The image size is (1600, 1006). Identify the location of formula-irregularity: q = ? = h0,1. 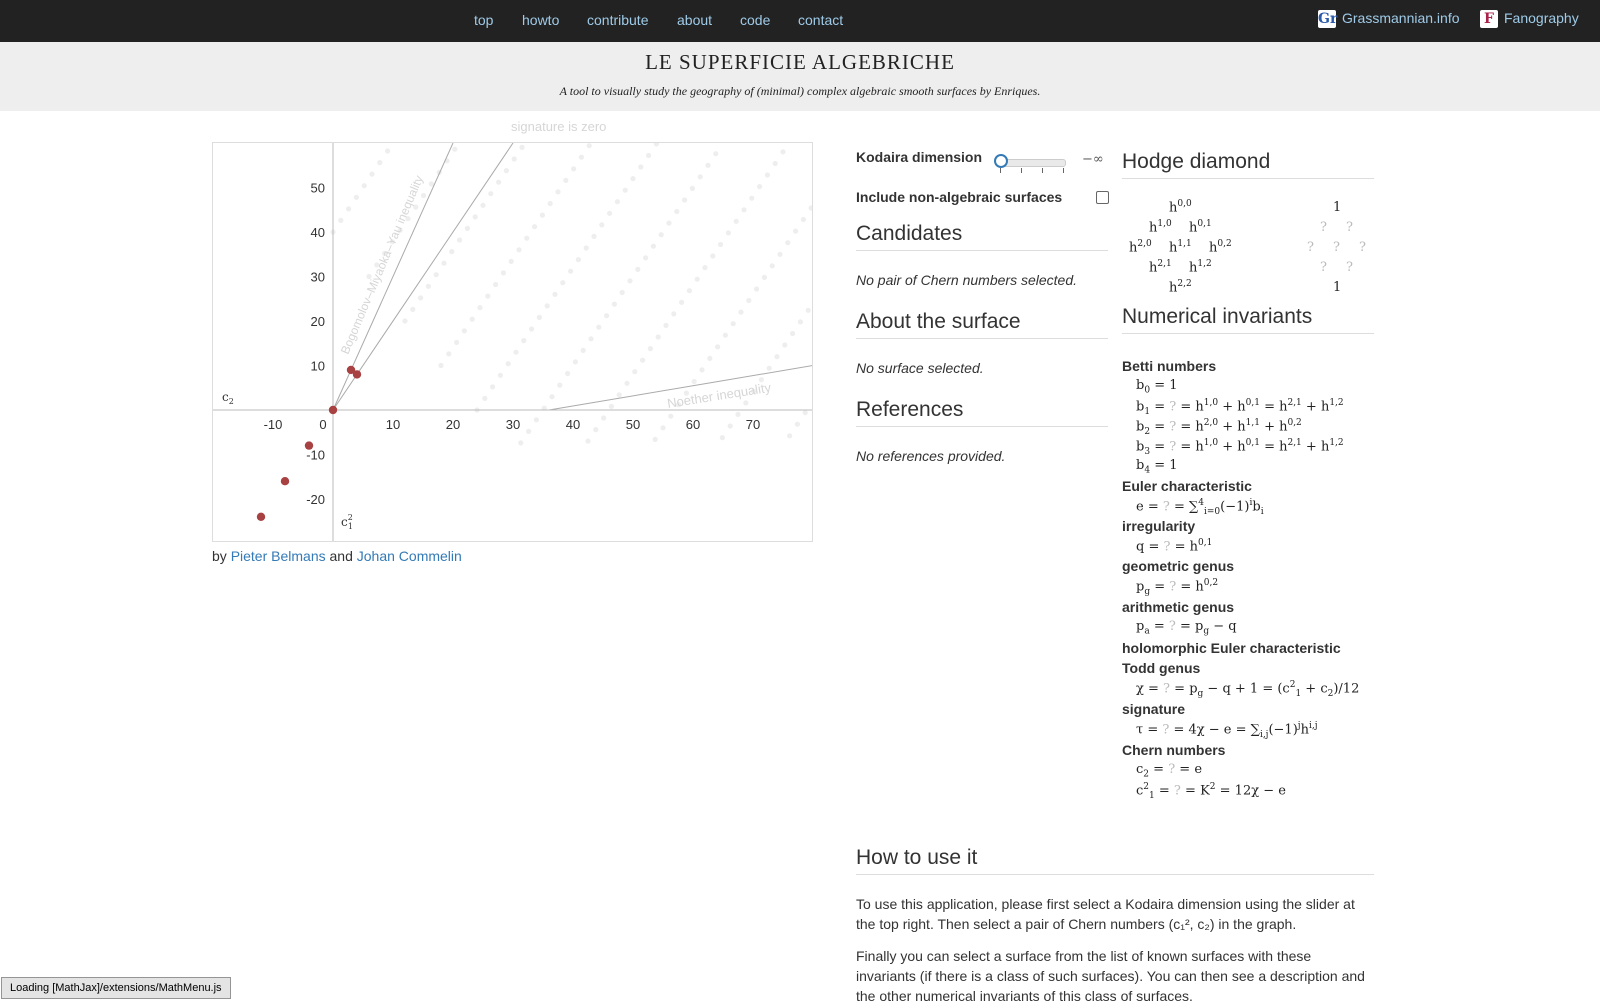
(1174, 546).